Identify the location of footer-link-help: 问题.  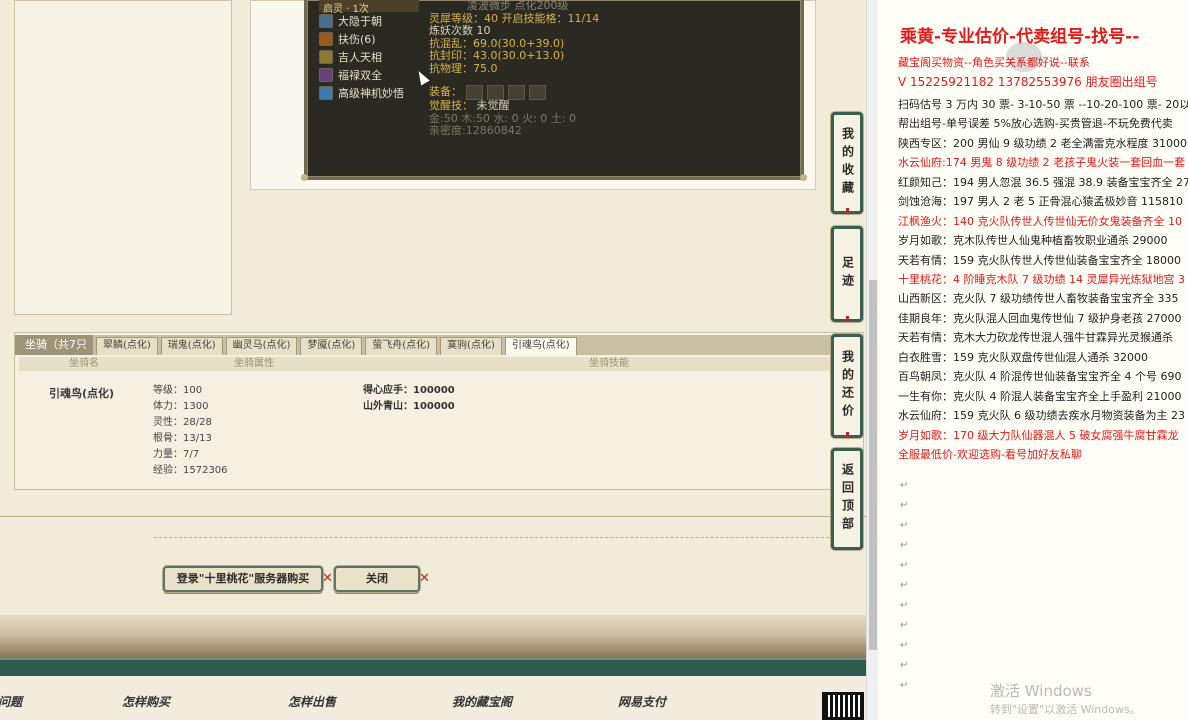
(11, 701).